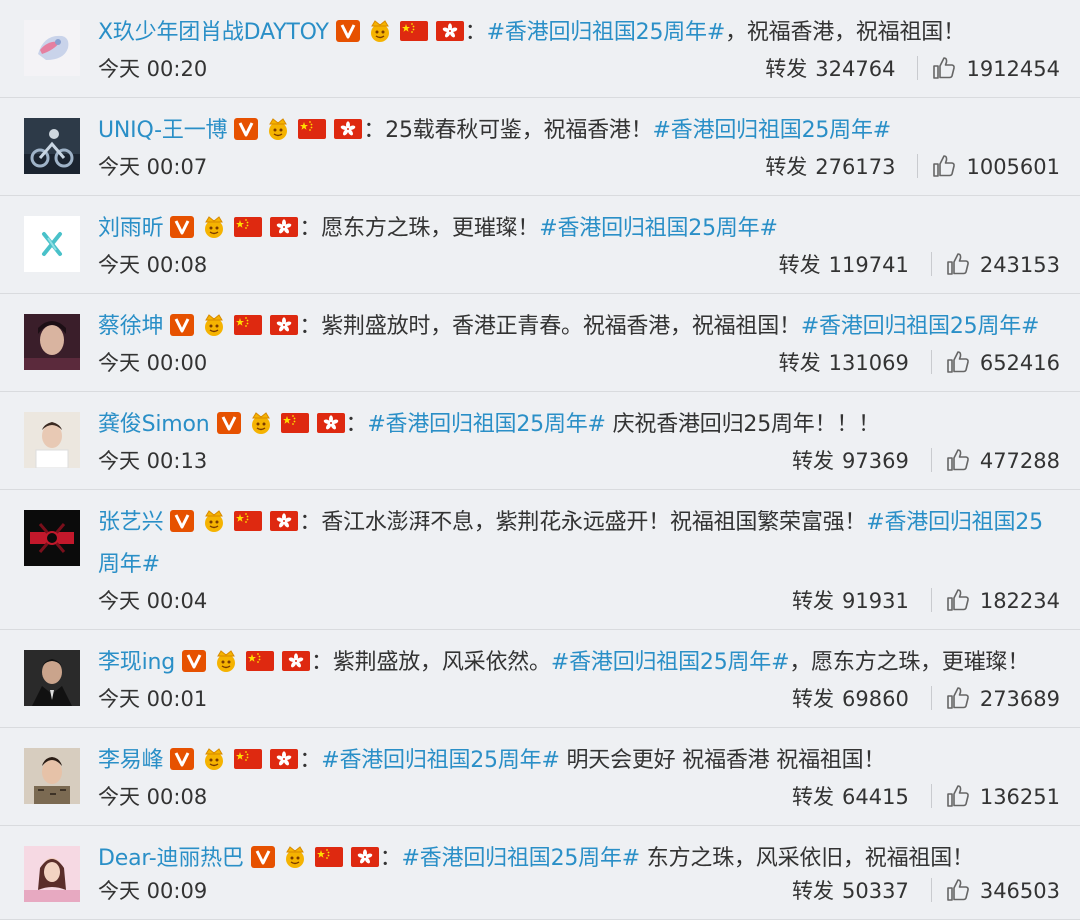 The image size is (1080, 920). What do you see at coordinates (844, 265) in the screenshot?
I see `repost-button: 转发 119741` at bounding box center [844, 265].